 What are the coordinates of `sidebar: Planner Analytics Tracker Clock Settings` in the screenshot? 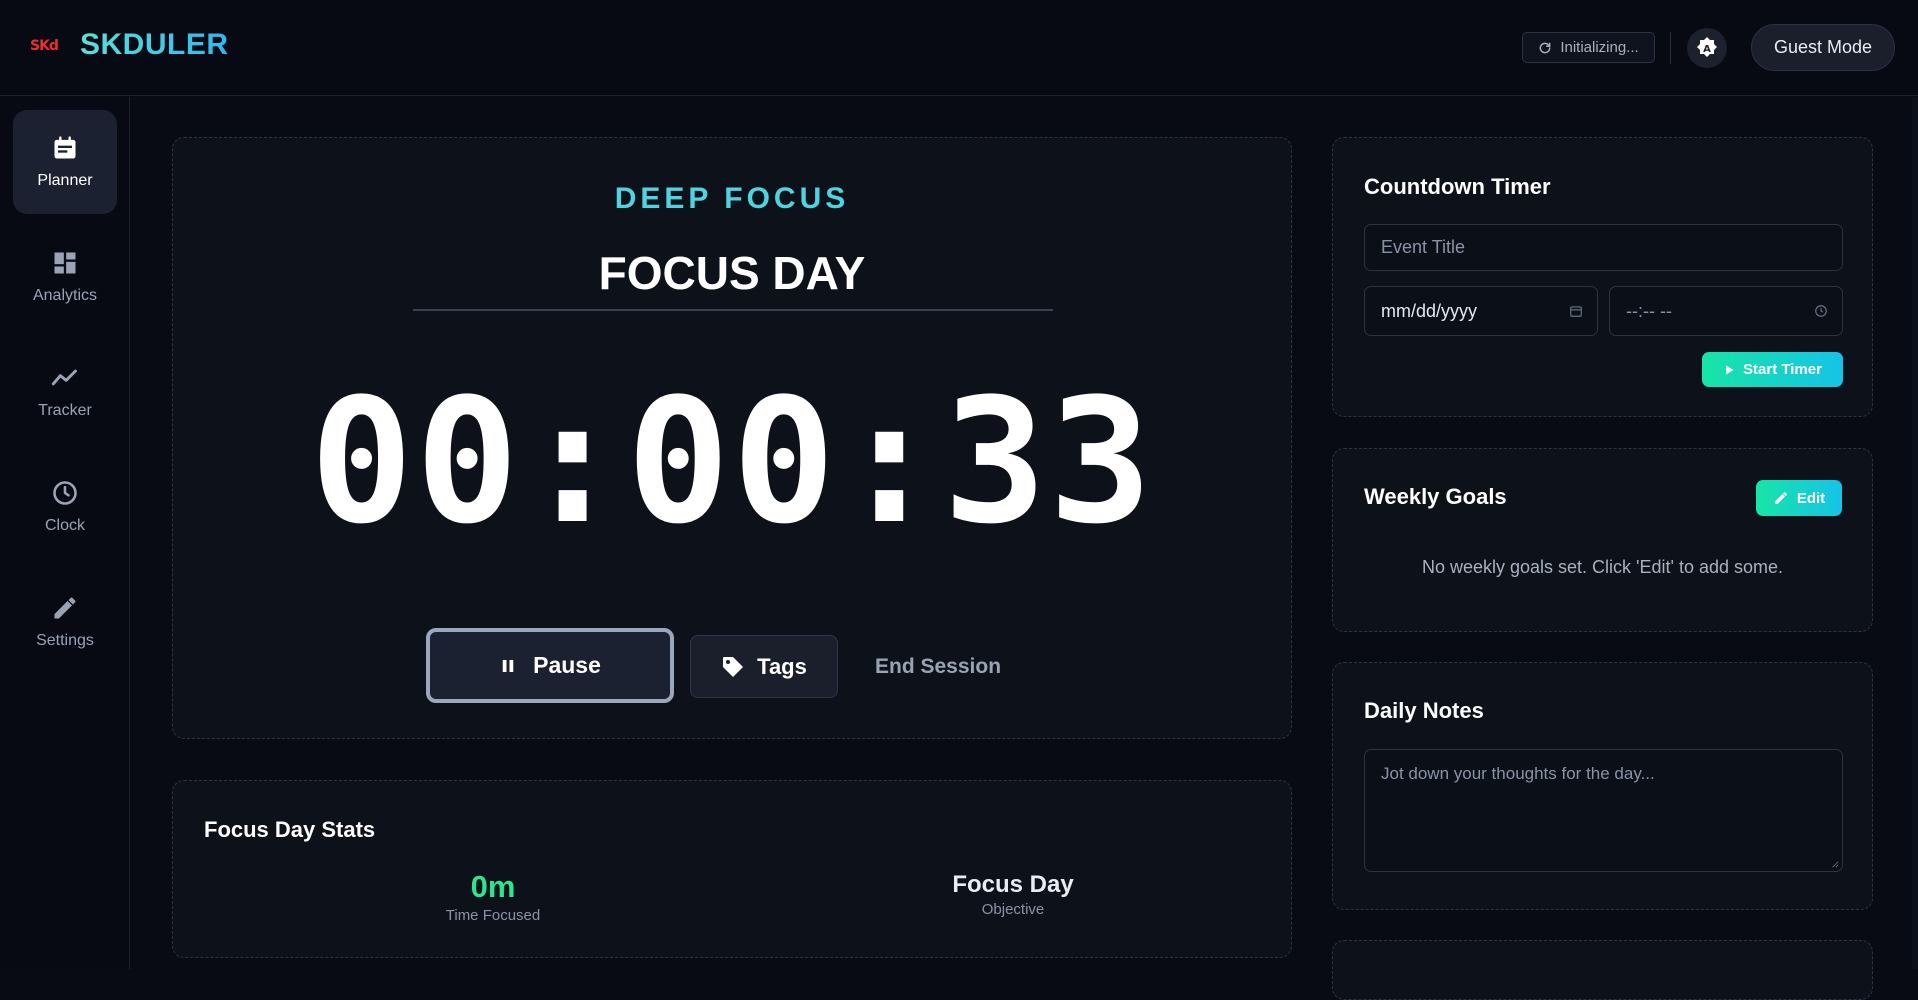 It's located at (65, 533).